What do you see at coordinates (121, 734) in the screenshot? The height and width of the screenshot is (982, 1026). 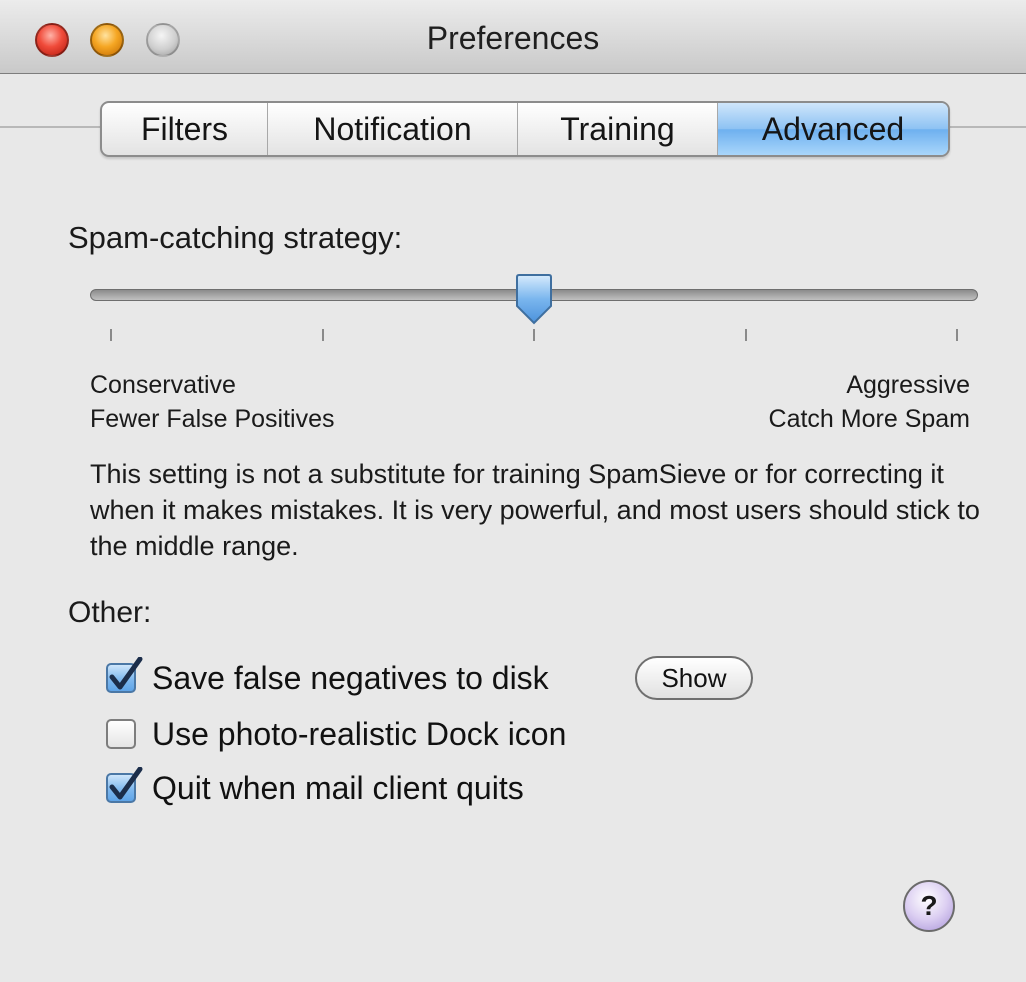 I see `photo-realistic-dock-icon-checkbox` at bounding box center [121, 734].